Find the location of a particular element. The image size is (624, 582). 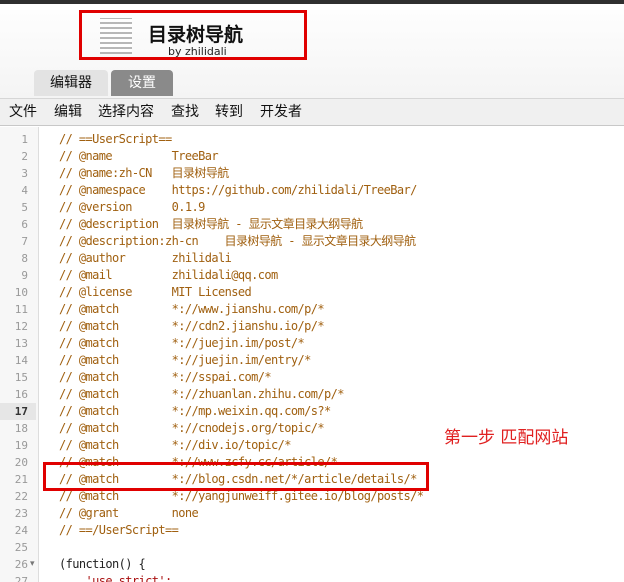

code-text: // @name TreeBar is located at coordinates (139, 156).